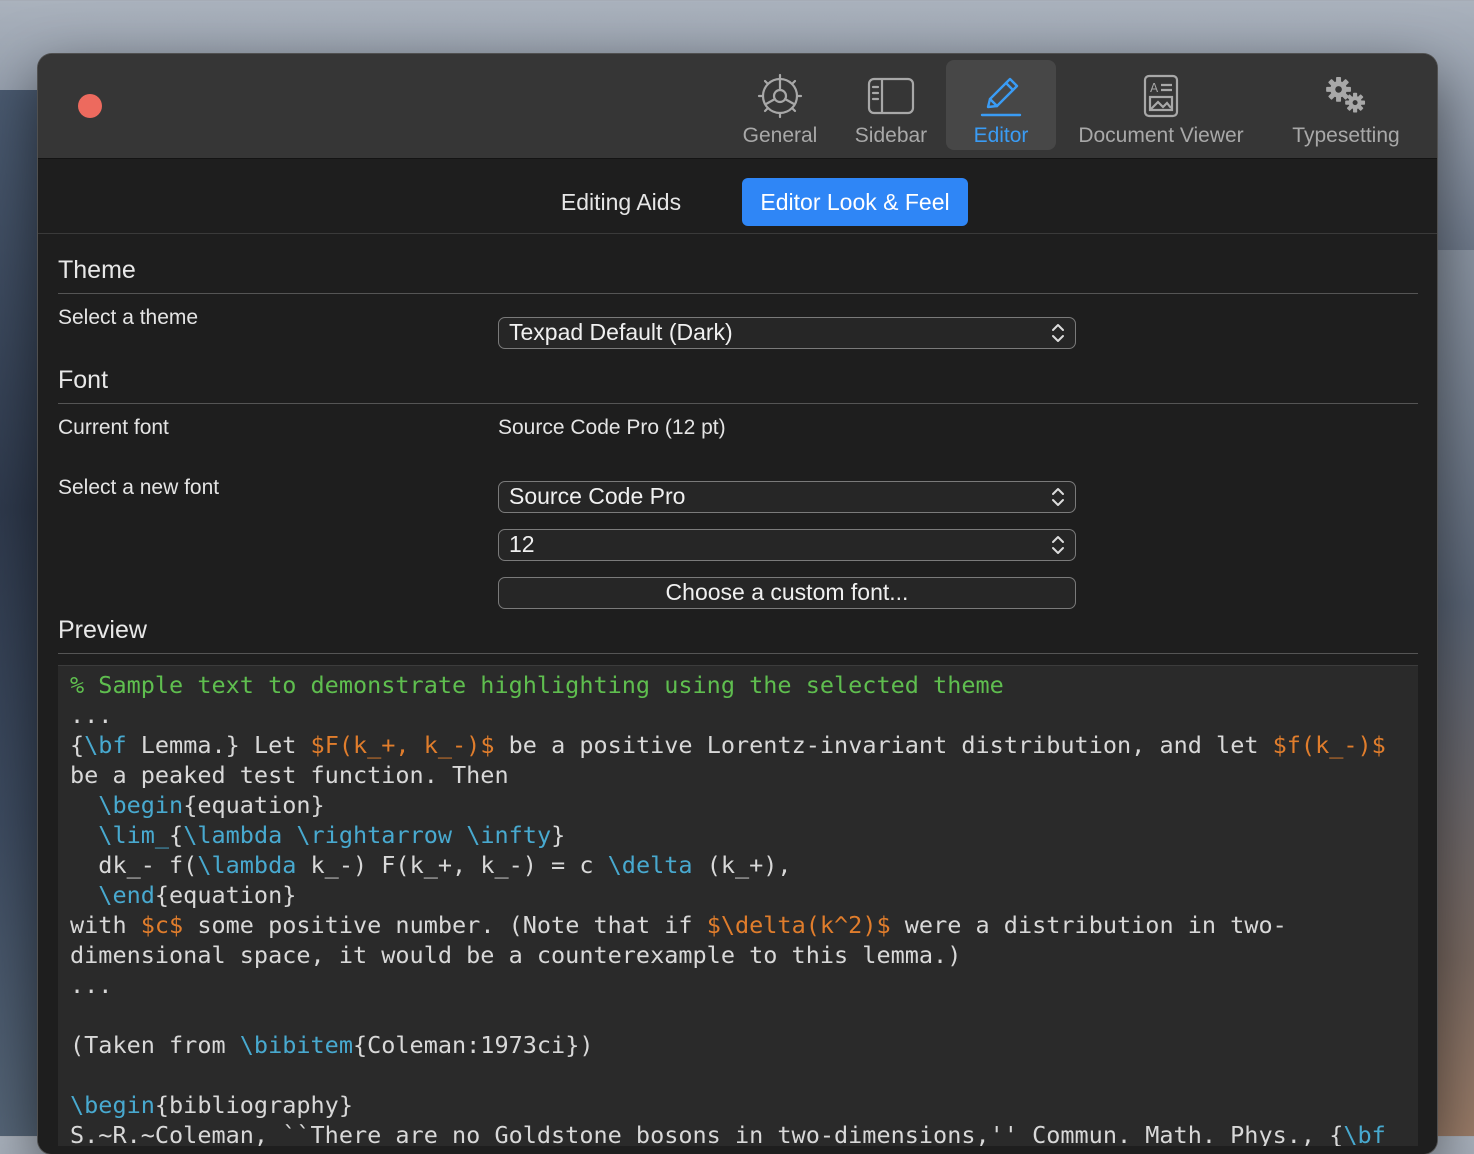  Describe the element at coordinates (1346, 135) in the screenshot. I see `toolbar-label: Typesetting` at that location.